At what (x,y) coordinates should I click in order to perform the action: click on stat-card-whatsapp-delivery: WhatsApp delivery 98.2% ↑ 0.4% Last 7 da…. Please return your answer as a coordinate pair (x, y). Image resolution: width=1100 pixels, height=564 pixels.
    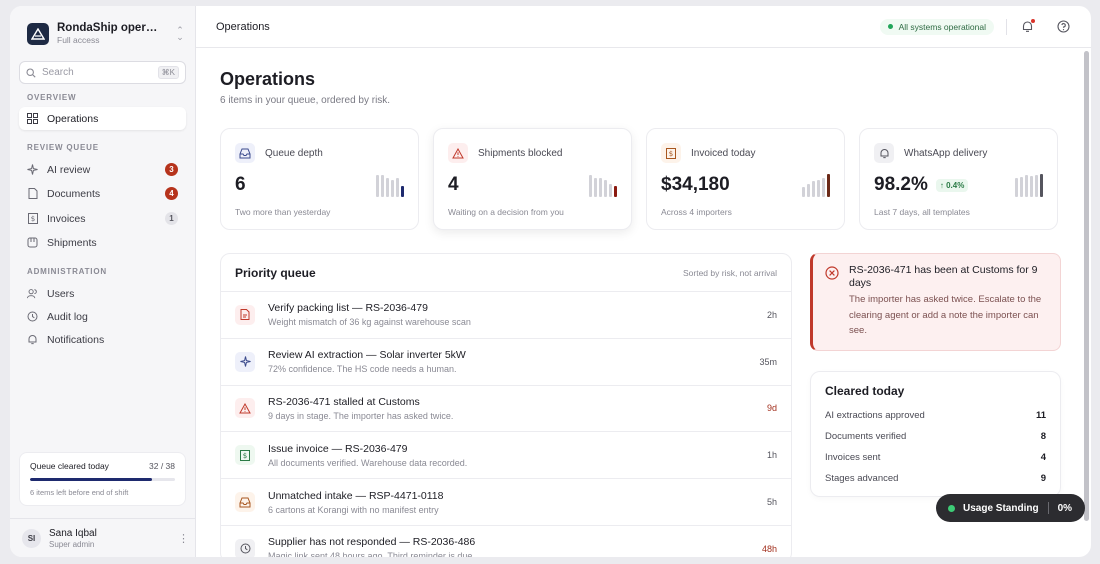
    Looking at the image, I should click on (958, 179).